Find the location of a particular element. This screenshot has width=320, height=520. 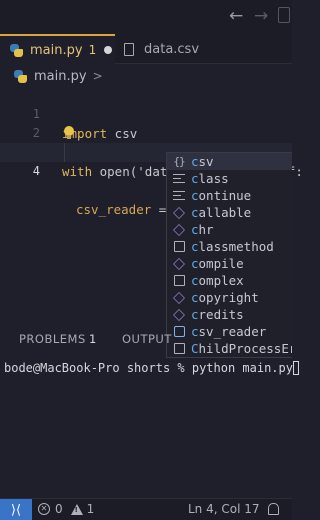

problems-count-badge: 1 is located at coordinates (93, 339).